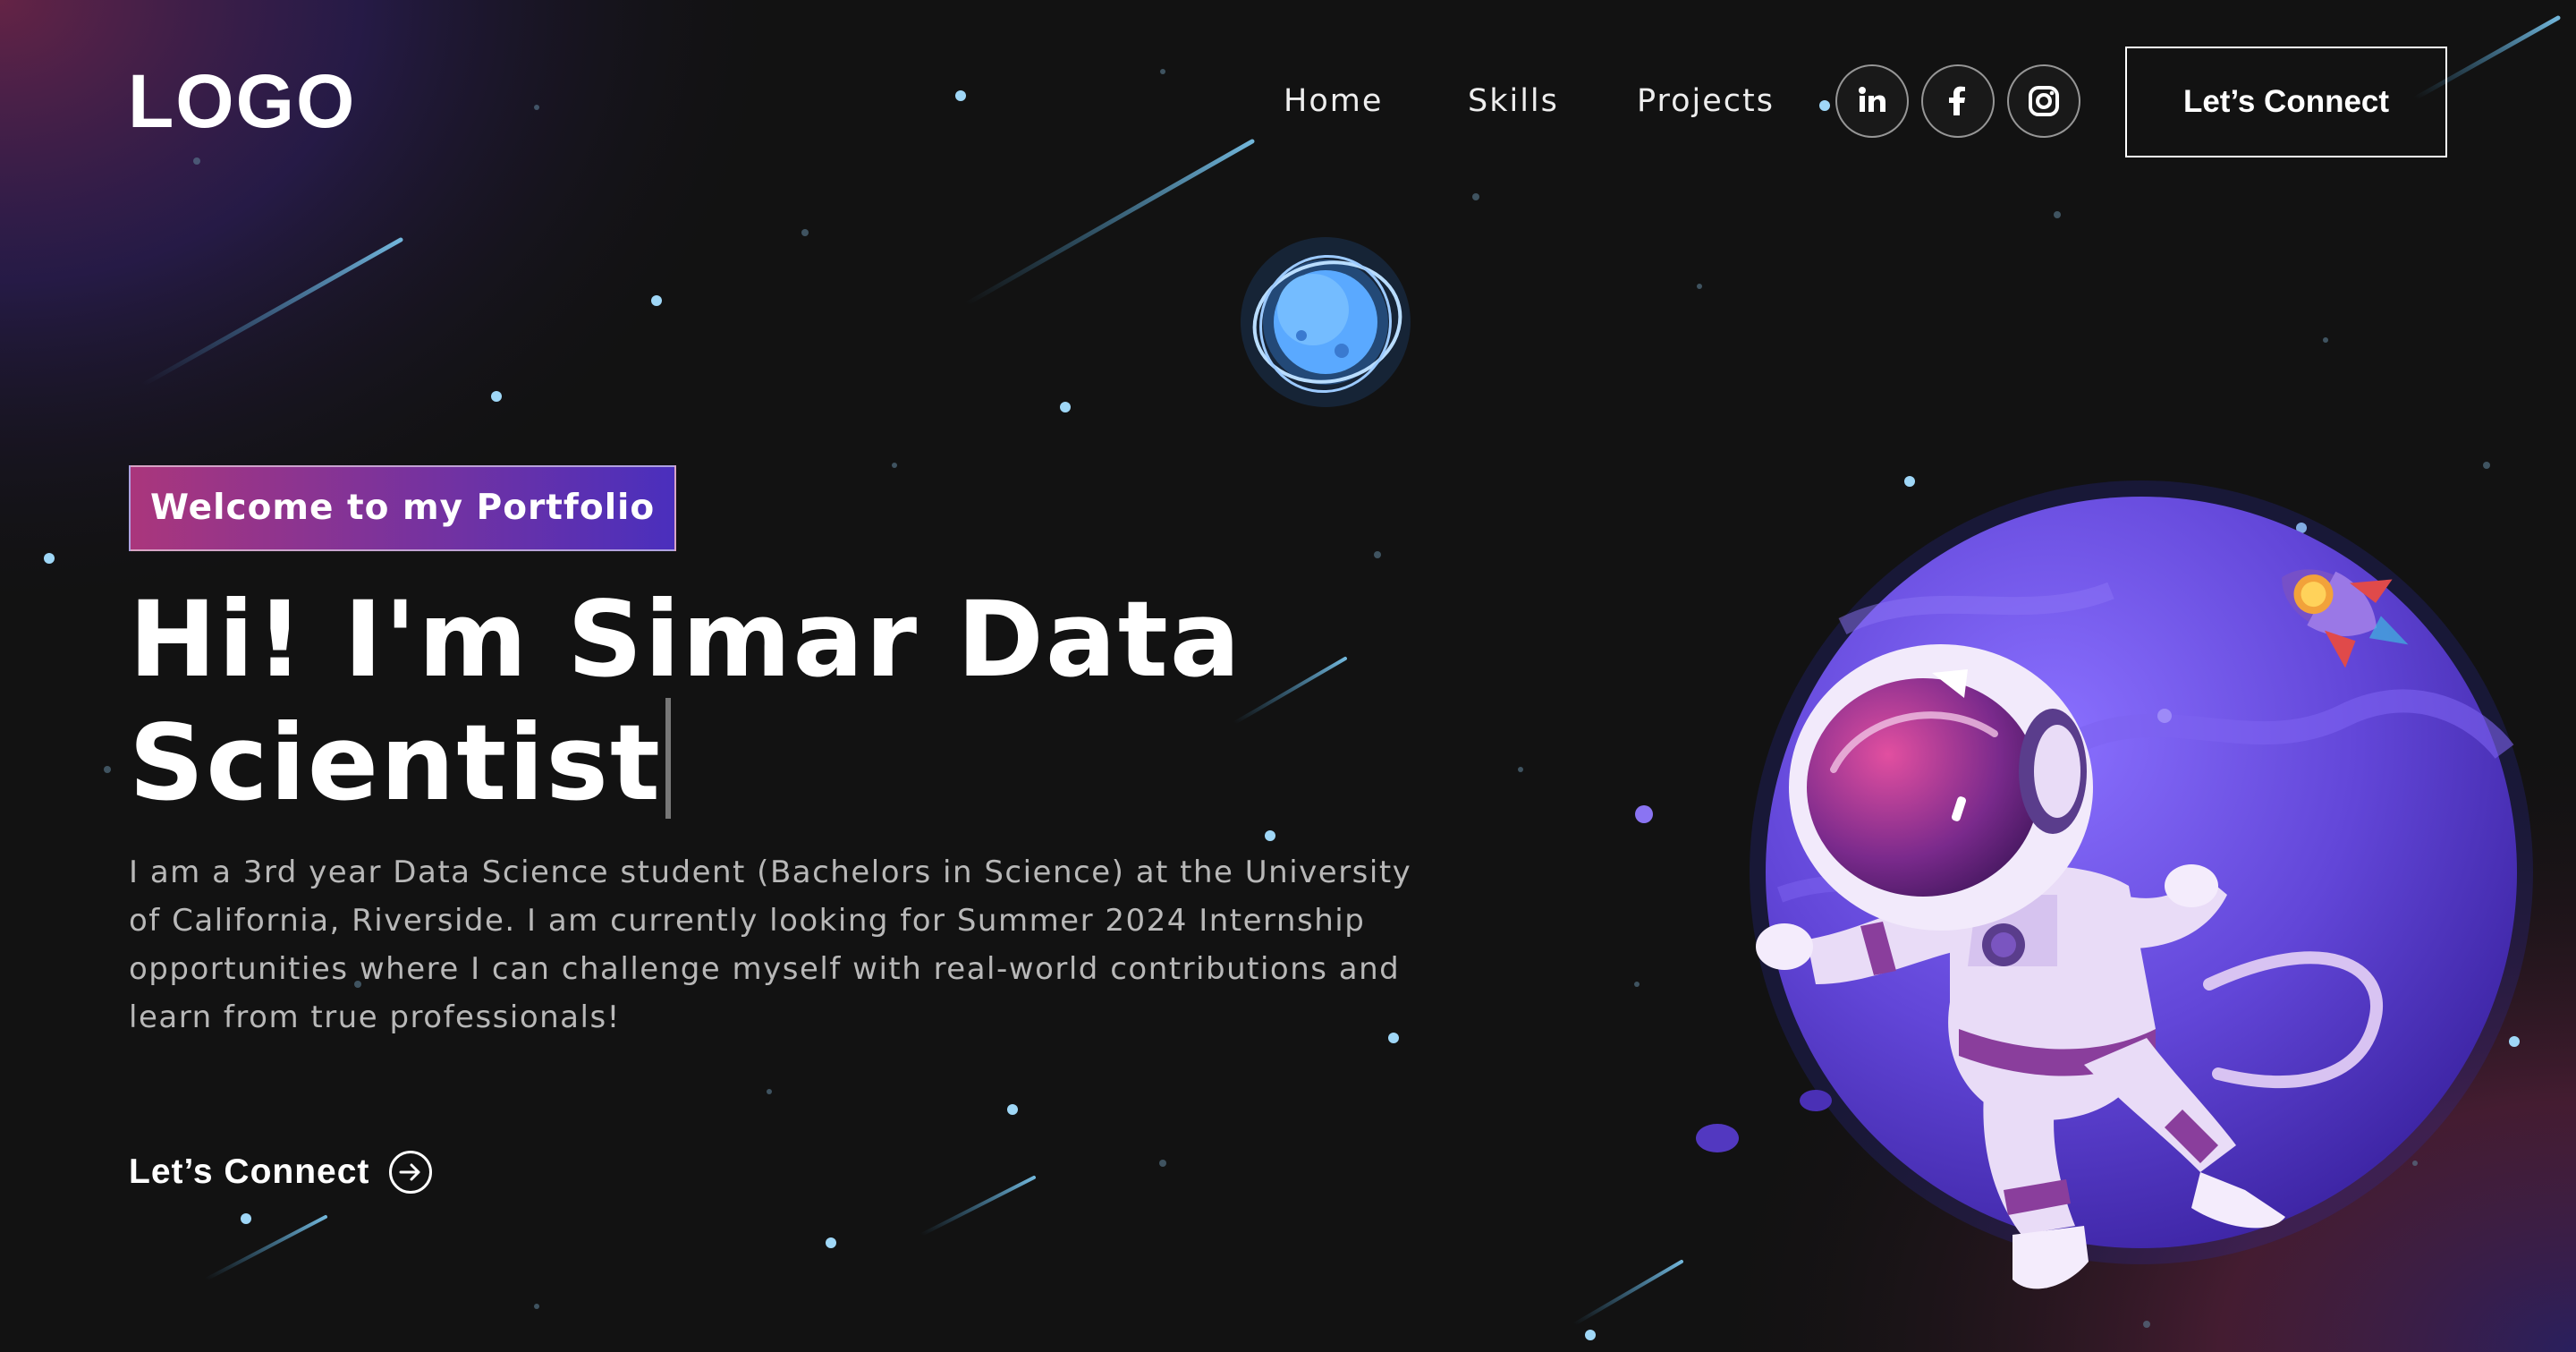  What do you see at coordinates (411, 1172) in the screenshot?
I see `arrow-right-circle-icon` at bounding box center [411, 1172].